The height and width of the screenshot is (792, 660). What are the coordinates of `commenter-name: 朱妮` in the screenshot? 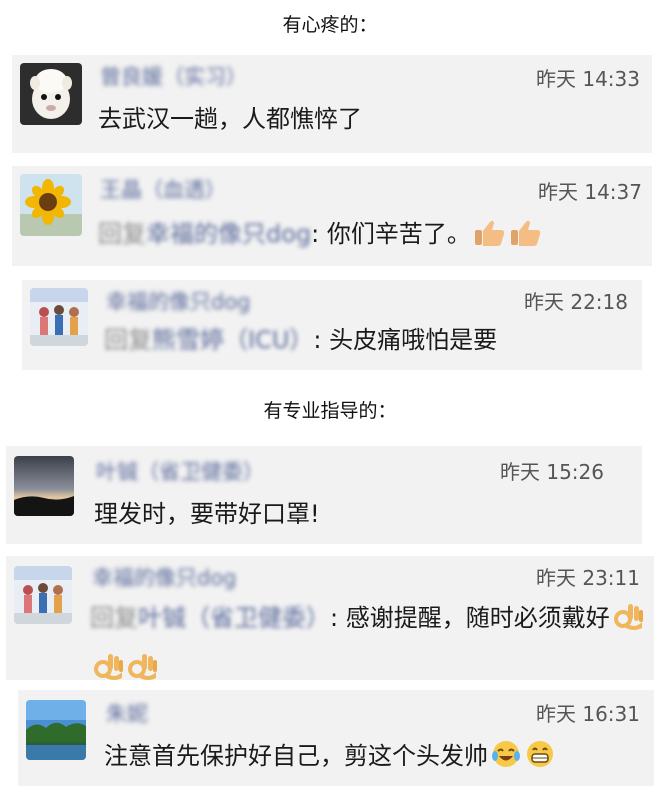 It's located at (127, 713).